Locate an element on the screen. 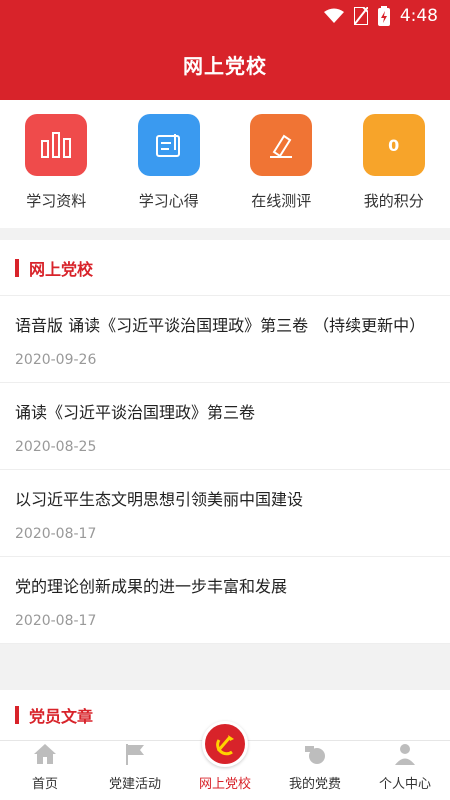  section-title: 党员文章 is located at coordinates (61, 716).